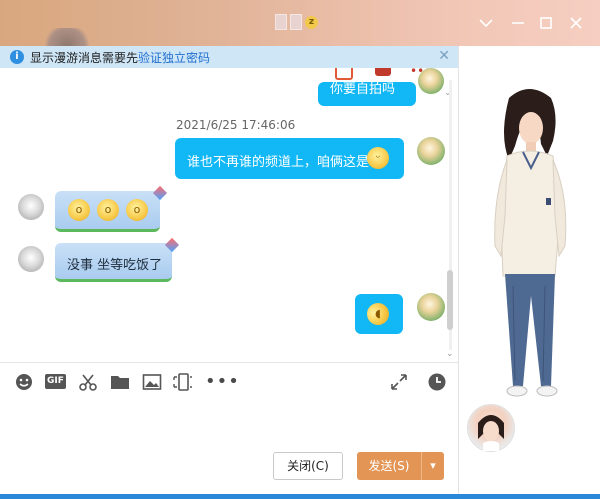  What do you see at coordinates (183, 382) in the screenshot?
I see `screenshot-icon` at bounding box center [183, 382].